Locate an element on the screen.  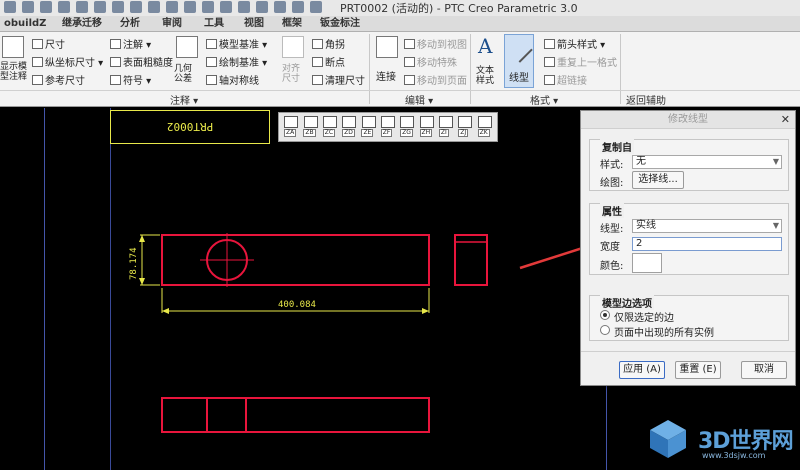
color-swatch-button is located at coordinates (647, 263).